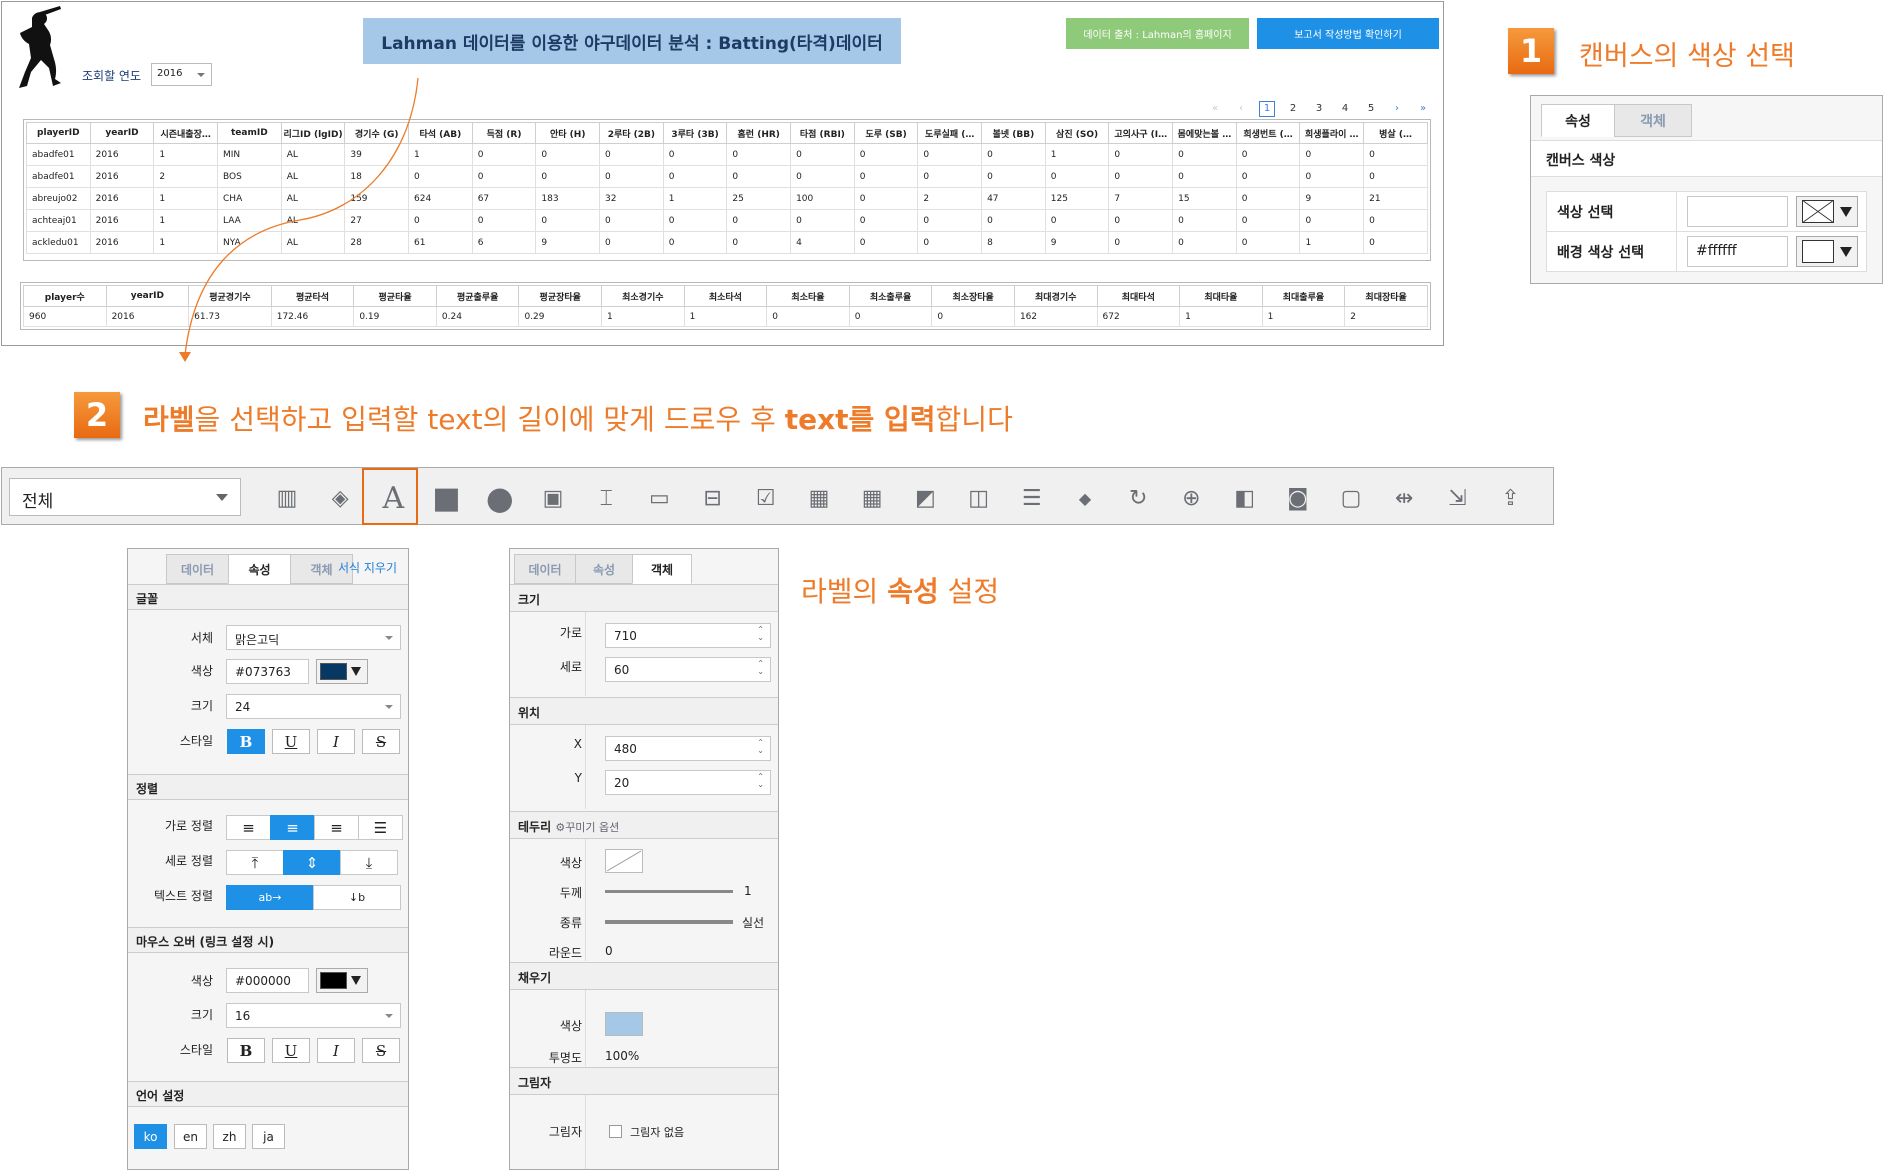 The image size is (1884, 1172). Describe the element at coordinates (313, 706) in the screenshot. I see `font-size-select: 24` at that location.